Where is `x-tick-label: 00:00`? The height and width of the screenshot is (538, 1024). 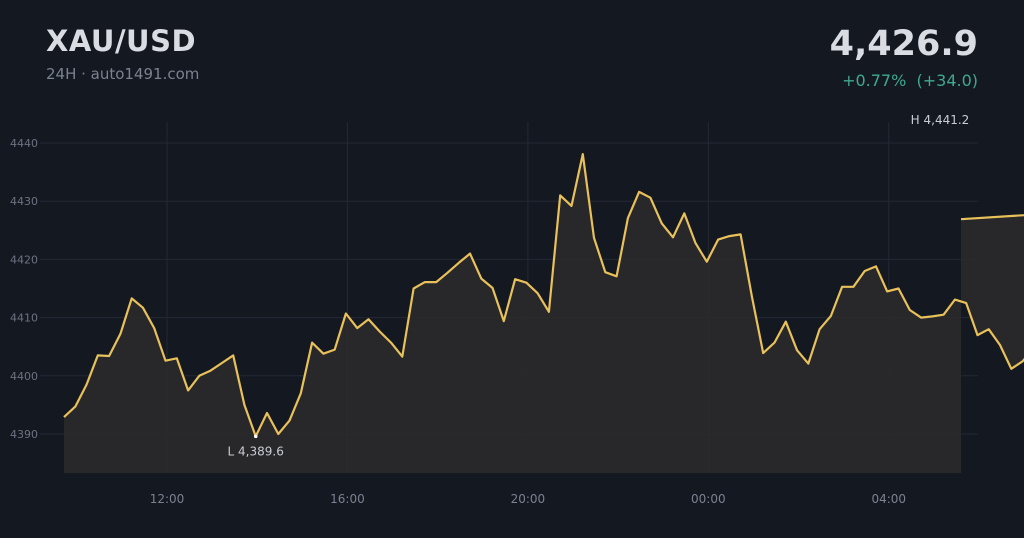 x-tick-label: 00:00 is located at coordinates (708, 499).